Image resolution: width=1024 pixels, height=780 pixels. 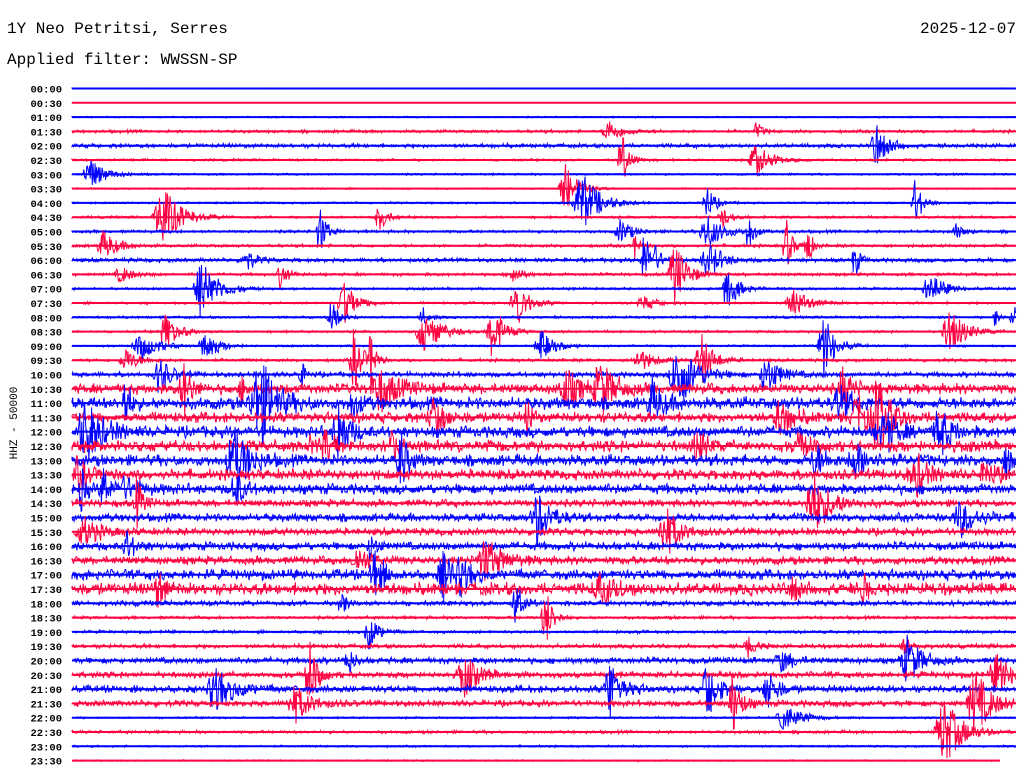 What do you see at coordinates (46, 705) in the screenshot?
I see `time-label: 21:30` at bounding box center [46, 705].